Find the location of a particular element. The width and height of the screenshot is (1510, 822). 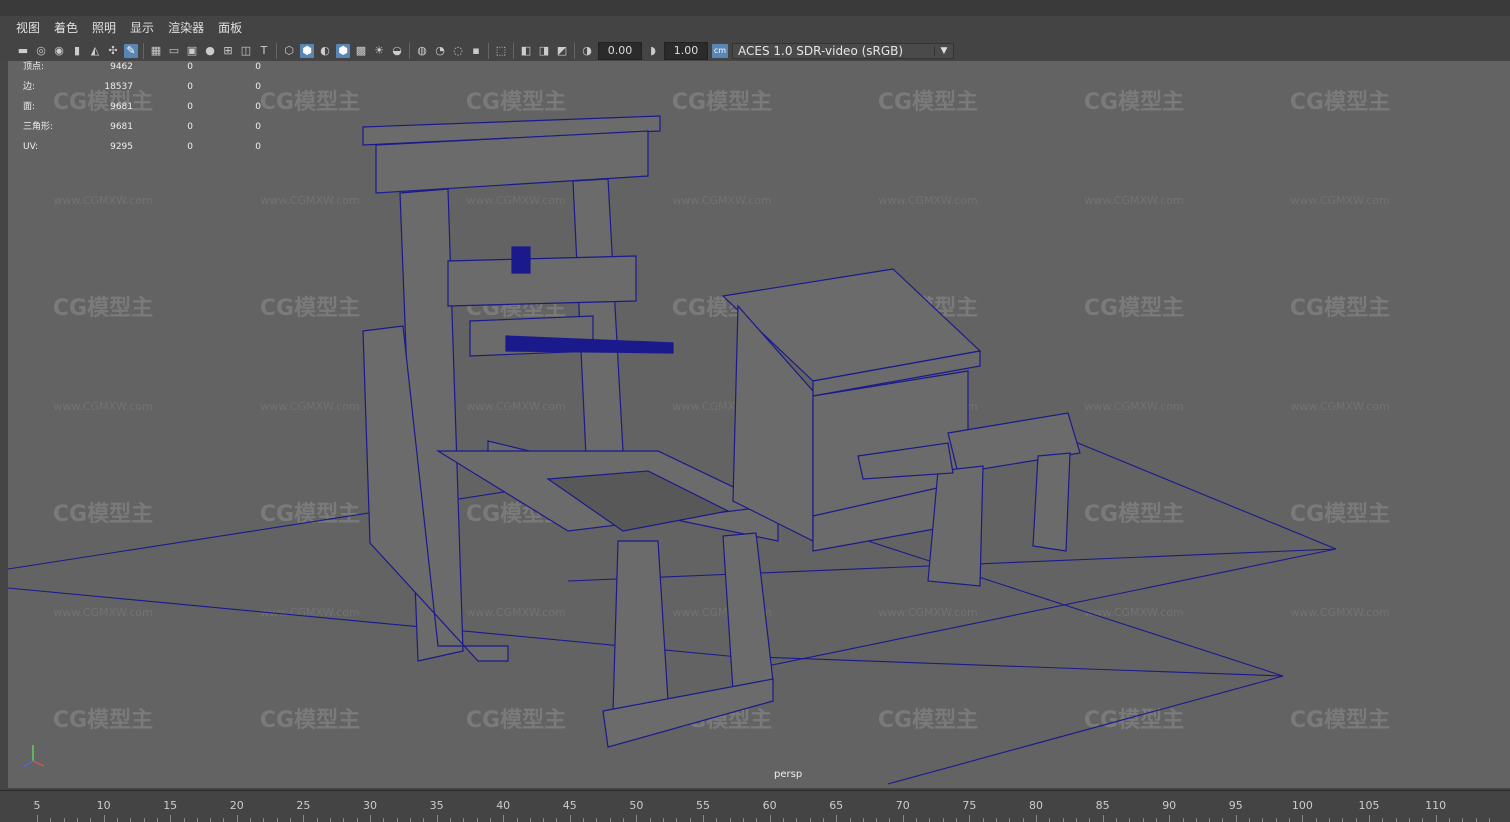

menu-renderer: 渲染器 is located at coordinates (186, 28).